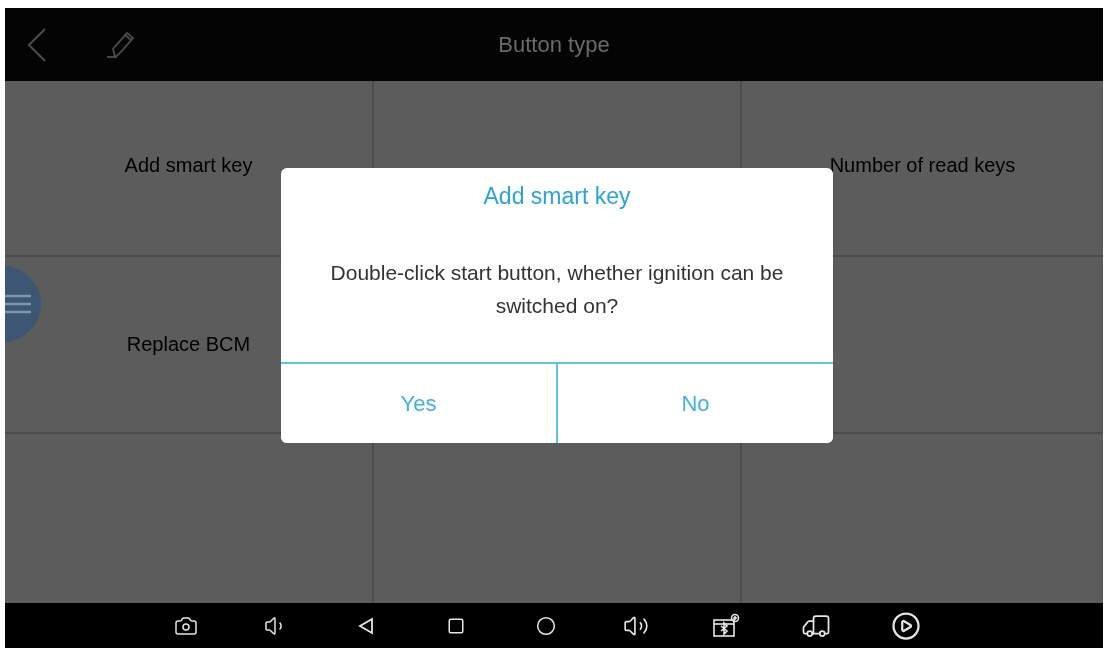 The width and height of the screenshot is (1109, 648). What do you see at coordinates (922, 165) in the screenshot?
I see `tile-label: Number of read keys` at bounding box center [922, 165].